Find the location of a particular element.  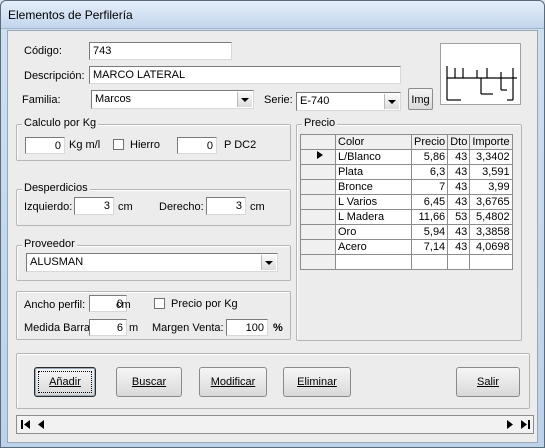

margen-unit: % is located at coordinates (278, 328).